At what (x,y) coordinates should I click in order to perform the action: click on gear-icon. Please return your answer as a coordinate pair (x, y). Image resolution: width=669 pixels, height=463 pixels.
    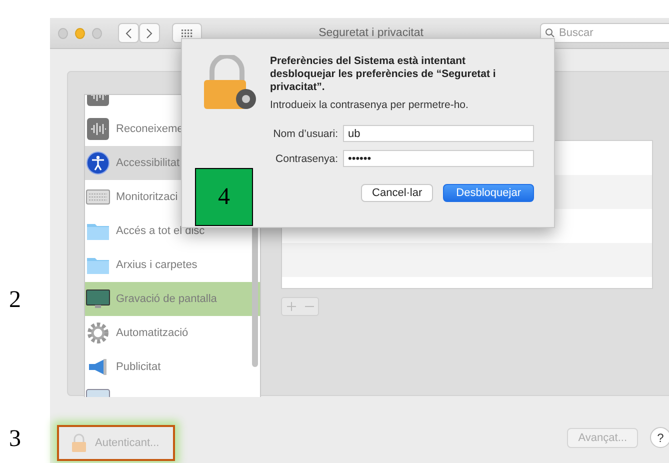
    Looking at the image, I should click on (98, 333).